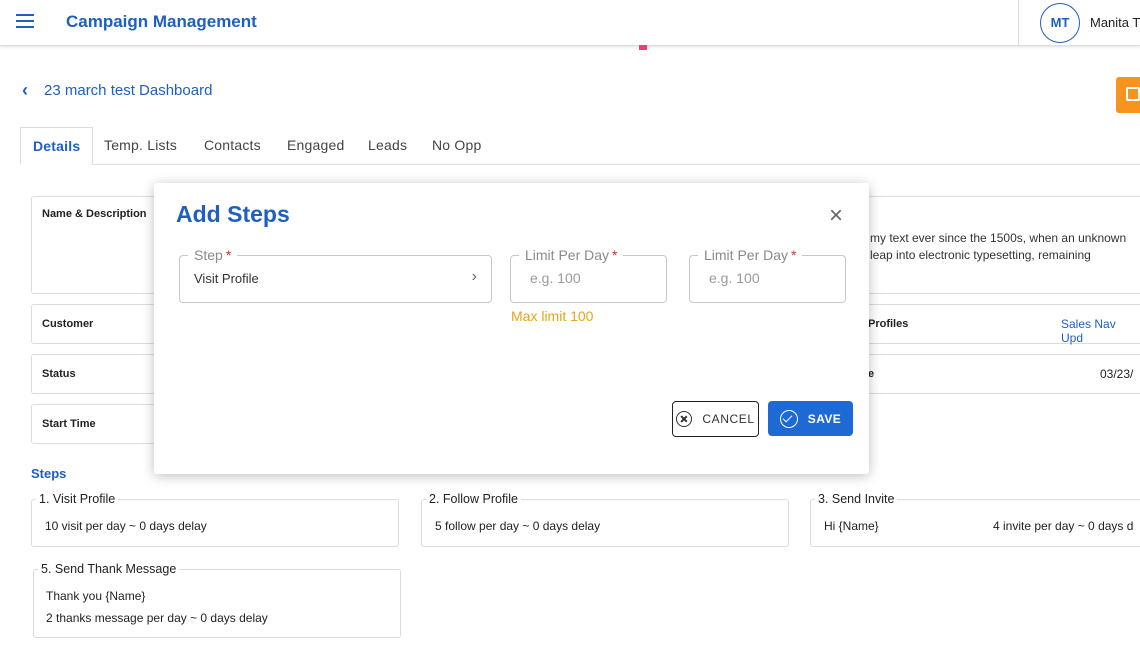 The height and width of the screenshot is (658, 1140). I want to click on step-select: Step * Visit Profile ›, so click(335, 275).